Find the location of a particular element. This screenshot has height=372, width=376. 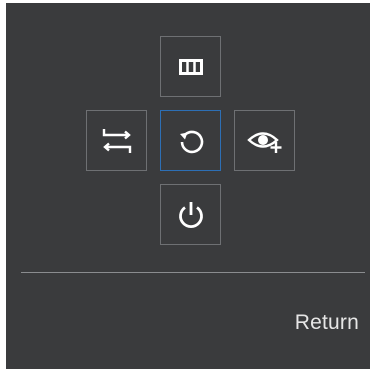

swap-arrows-icon is located at coordinates (117, 141).